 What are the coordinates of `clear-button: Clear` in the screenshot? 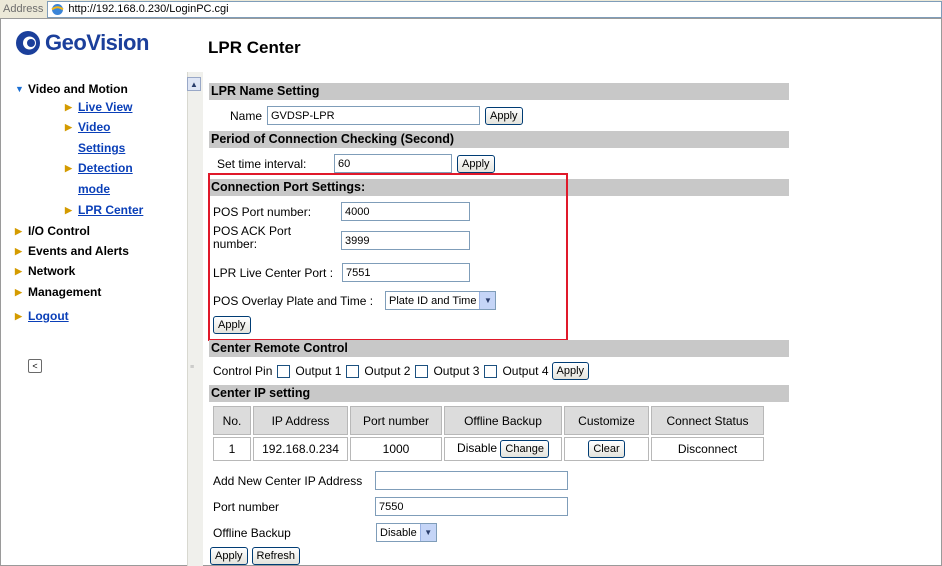 It's located at (606, 449).